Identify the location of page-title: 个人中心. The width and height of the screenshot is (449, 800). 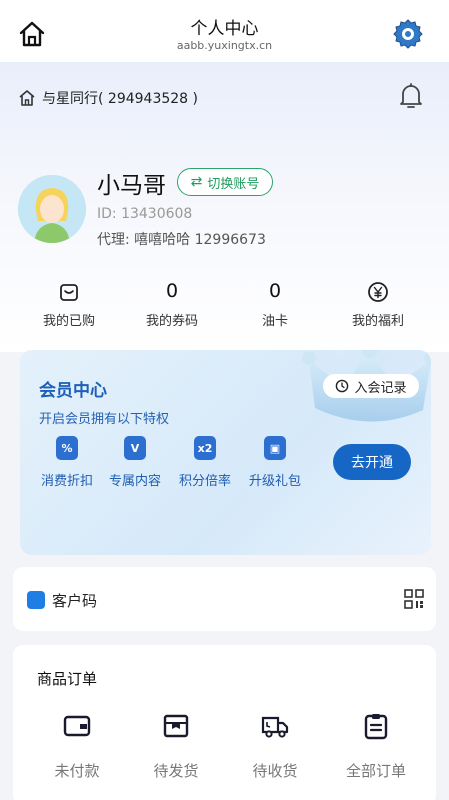
(224, 29).